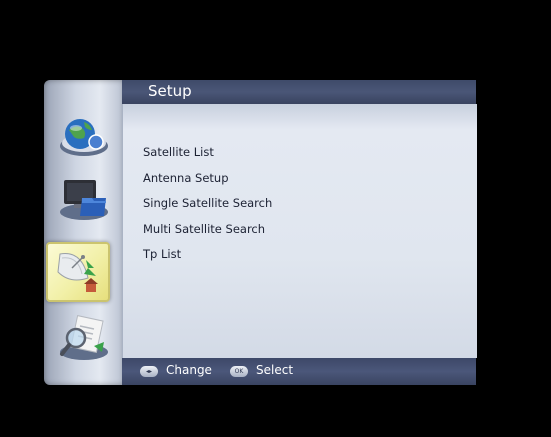 The width and height of the screenshot is (551, 437). Describe the element at coordinates (83, 338) in the screenshot. I see `magnifier-document-icon` at that location.